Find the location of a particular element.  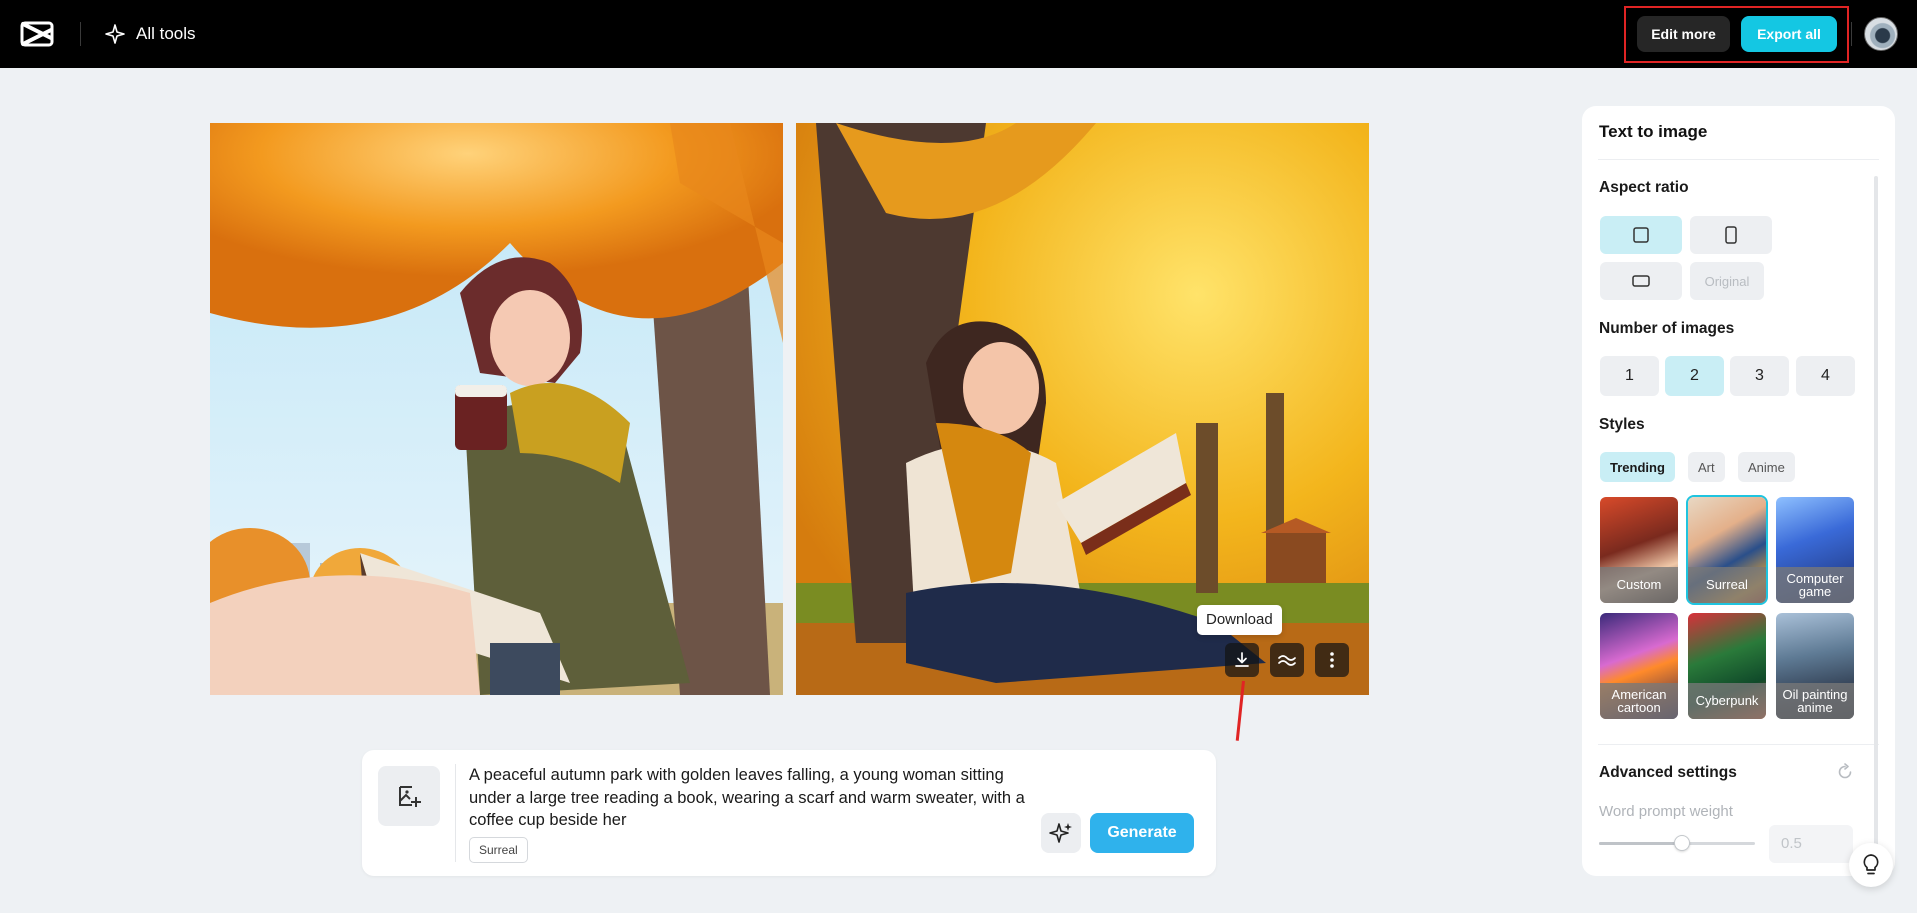

more-icon is located at coordinates (1332, 660).